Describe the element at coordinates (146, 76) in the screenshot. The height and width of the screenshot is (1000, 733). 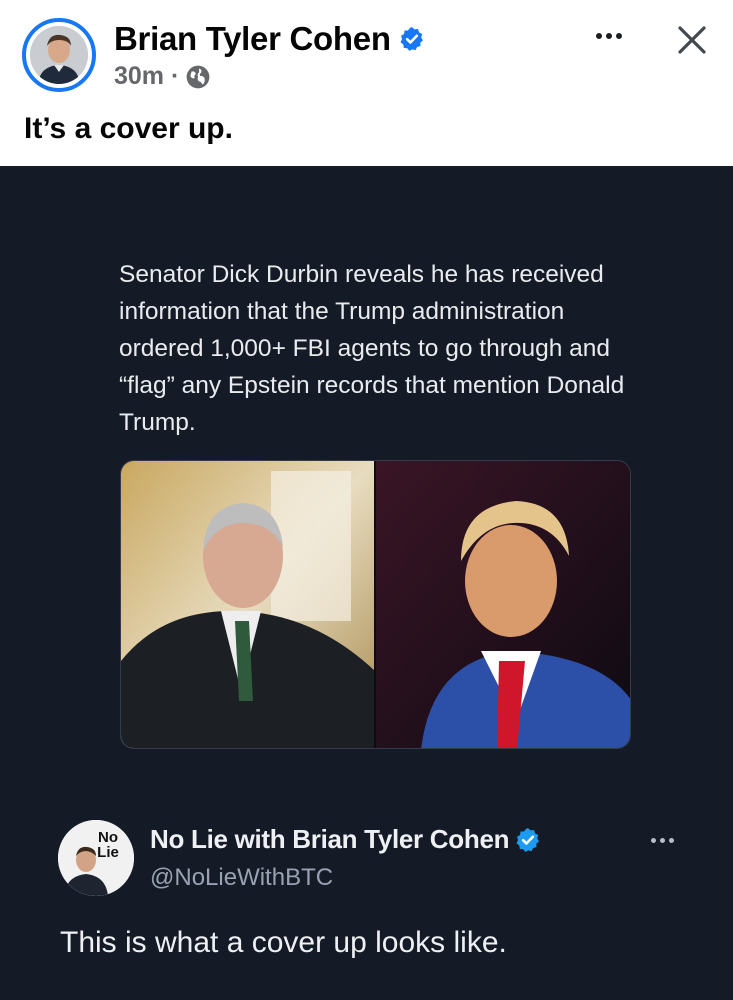
I see `post-time: 30m ·` at that location.